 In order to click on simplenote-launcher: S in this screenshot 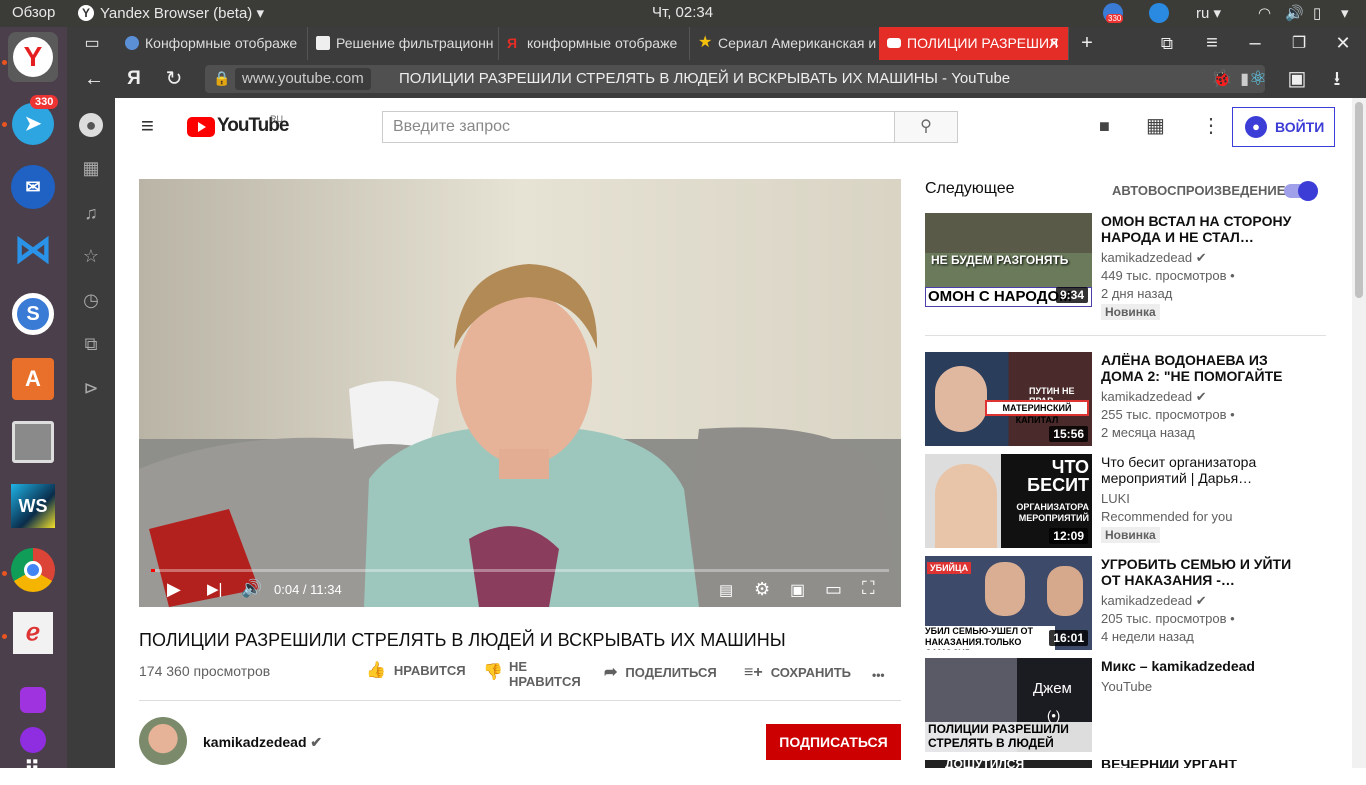, I will do `click(33, 314)`.